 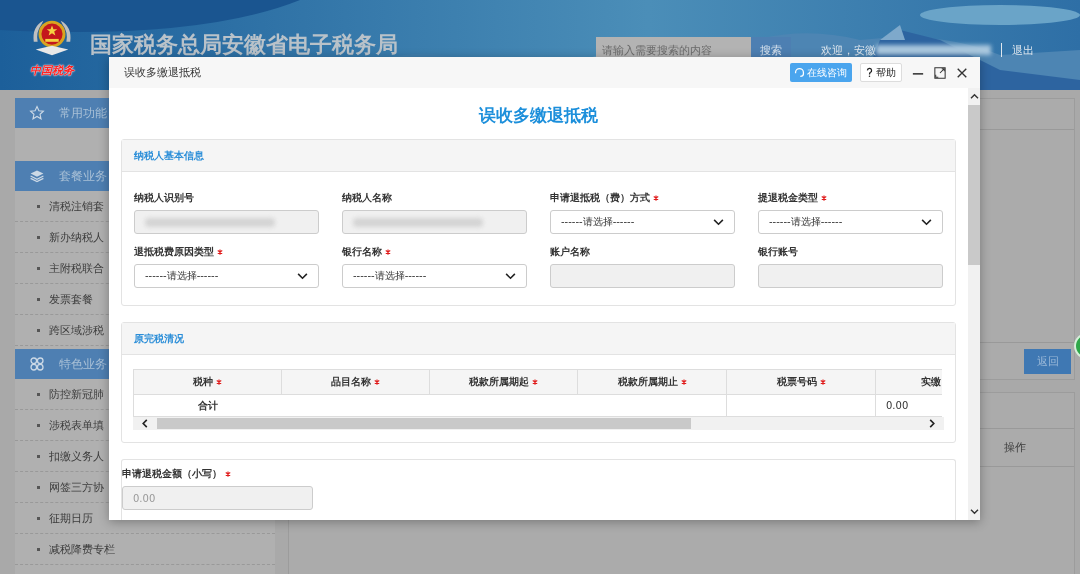 I want to click on field-label: 纳税人名称, so click(x=367, y=197).